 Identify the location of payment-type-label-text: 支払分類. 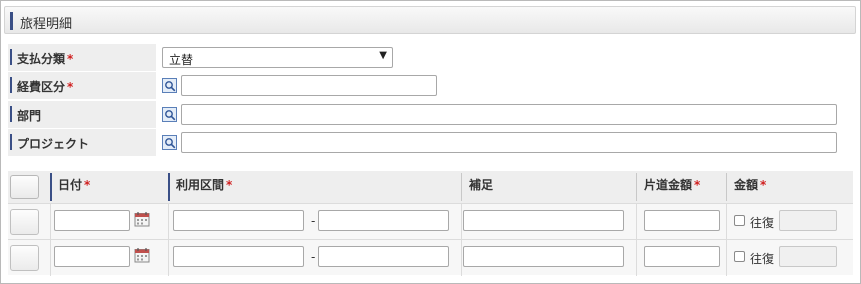
(41, 59).